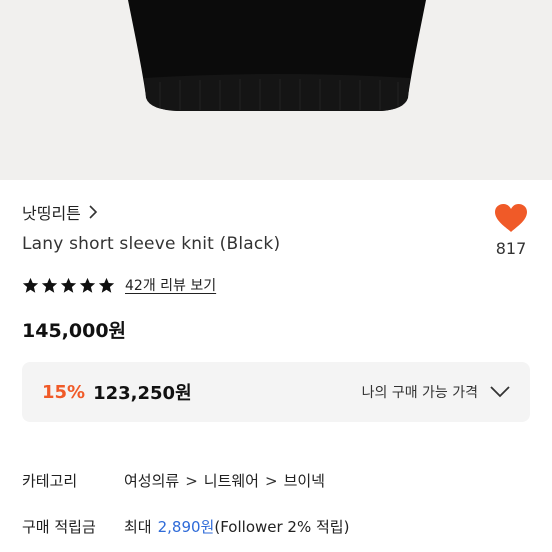  Describe the element at coordinates (282, 527) in the screenshot. I see `points-suffix: (Follower 2% 적립)` at that location.